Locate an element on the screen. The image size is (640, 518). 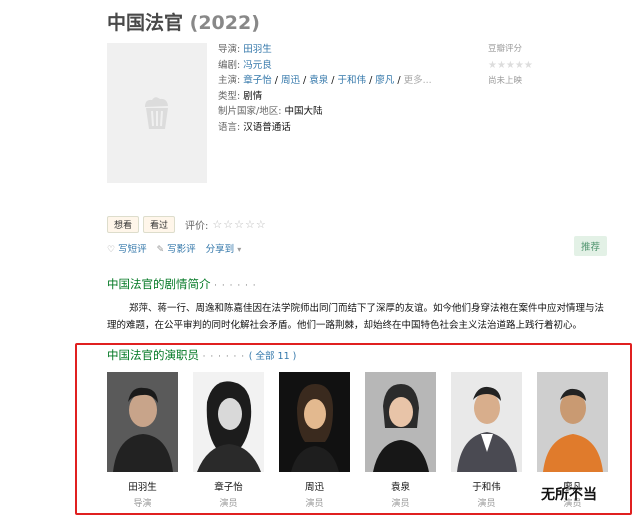
watched-button: 看过 is located at coordinates (159, 224).